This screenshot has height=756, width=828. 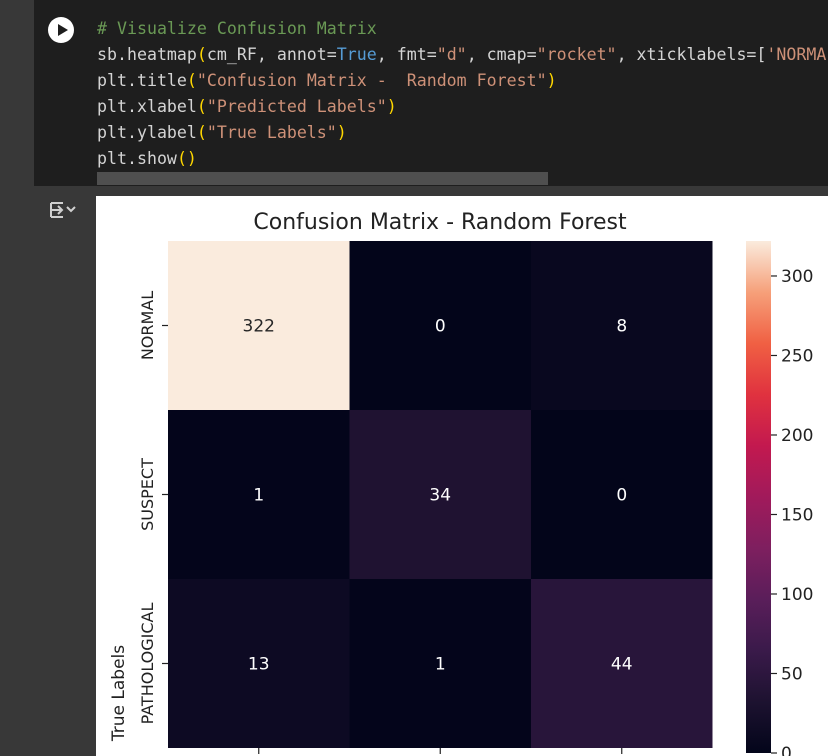 I want to click on code-line: plt.ylabel("True Labels"), so click(x=462, y=133).